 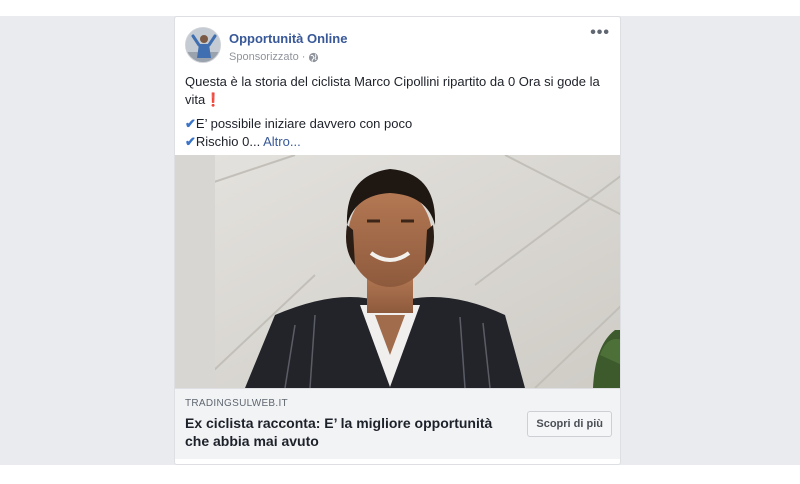 I want to click on exclamation-icon: ❗, so click(x=213, y=99).